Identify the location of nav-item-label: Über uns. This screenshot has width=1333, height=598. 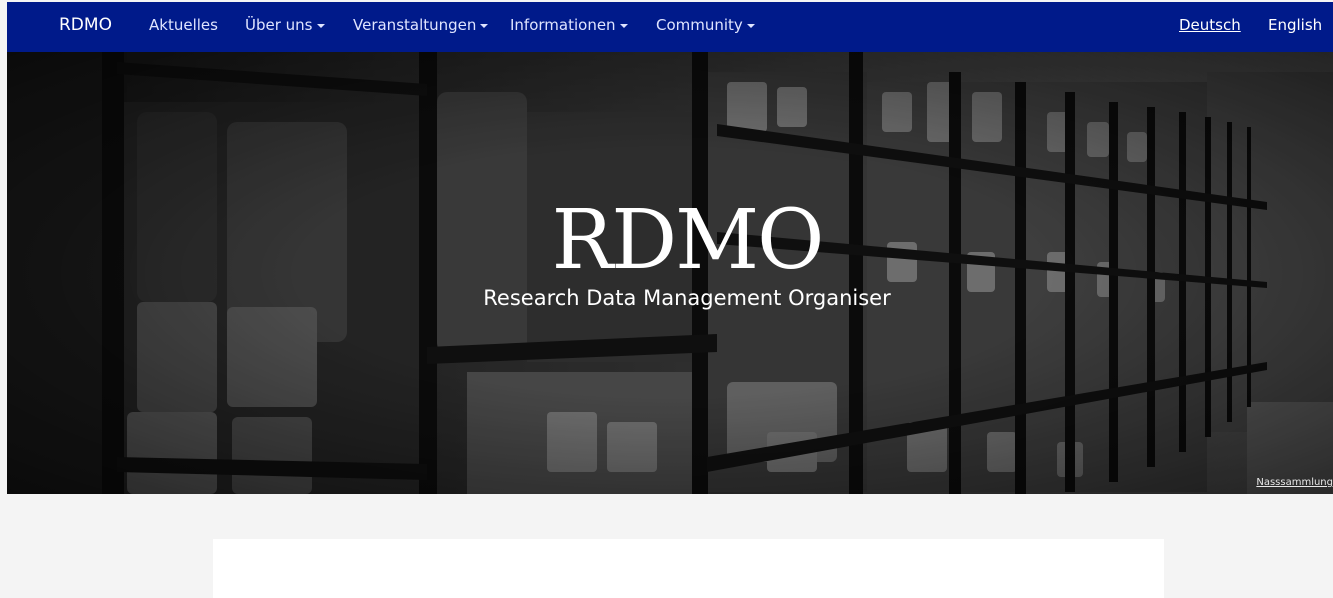
(279, 25).